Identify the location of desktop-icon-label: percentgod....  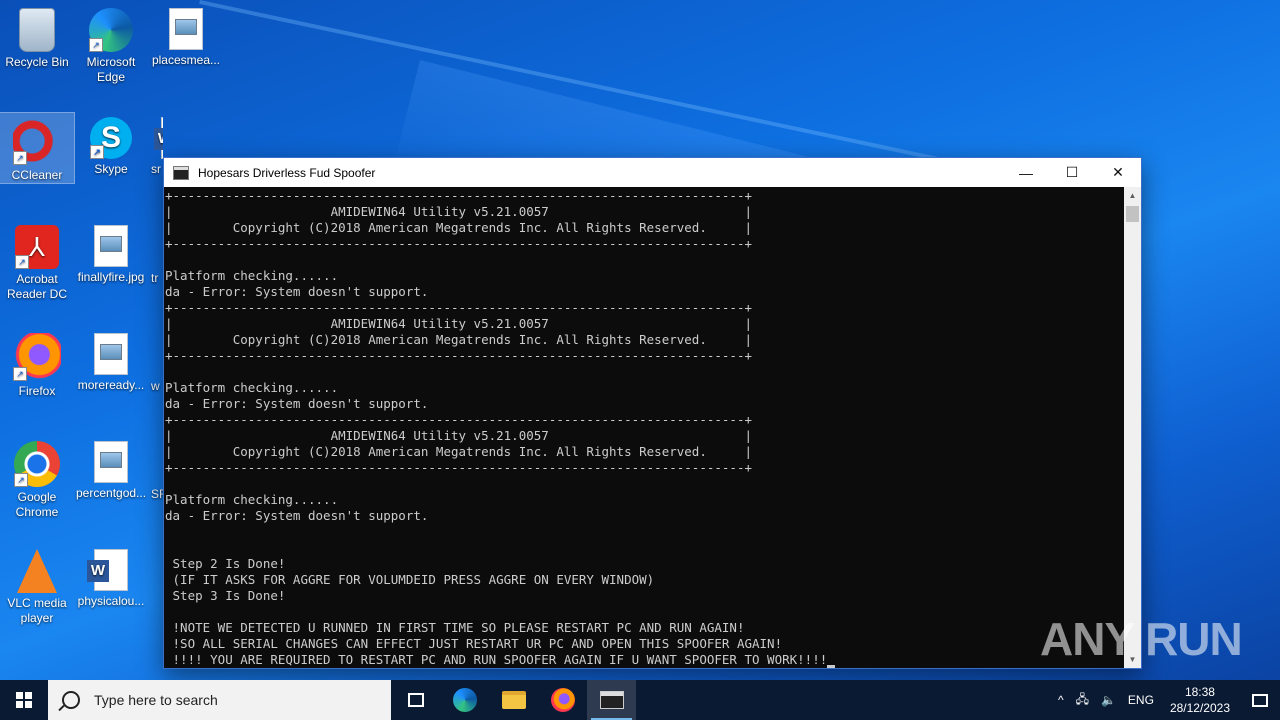
(111, 493).